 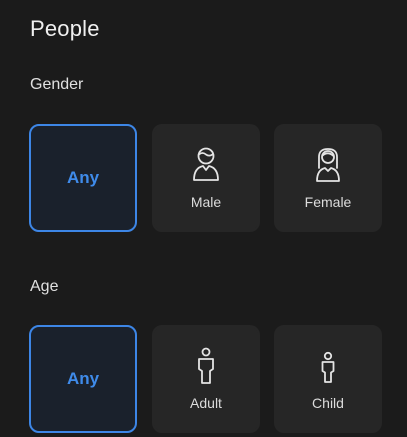 I want to click on male-person-icon, so click(x=206, y=165).